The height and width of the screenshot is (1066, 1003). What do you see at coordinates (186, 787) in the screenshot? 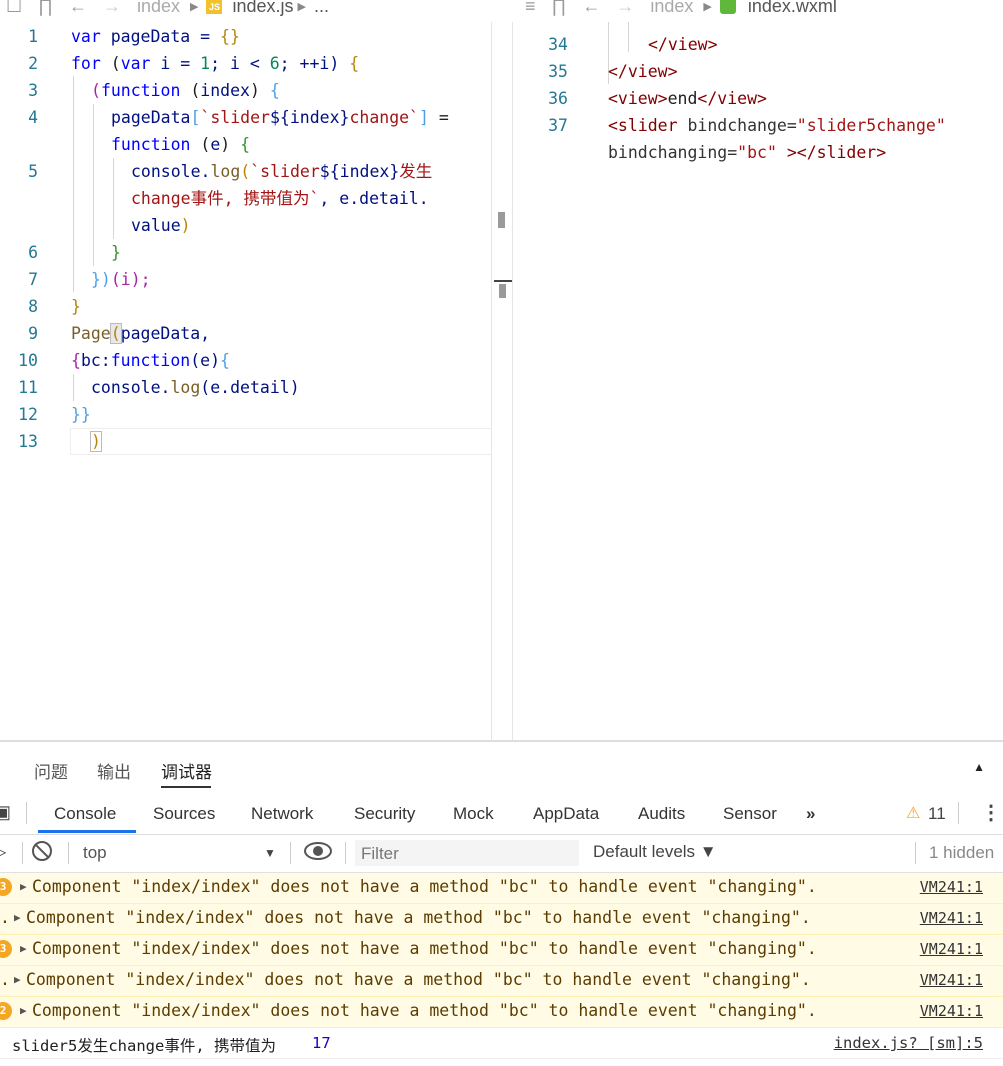
I see `active-tab-indicator` at bounding box center [186, 787].